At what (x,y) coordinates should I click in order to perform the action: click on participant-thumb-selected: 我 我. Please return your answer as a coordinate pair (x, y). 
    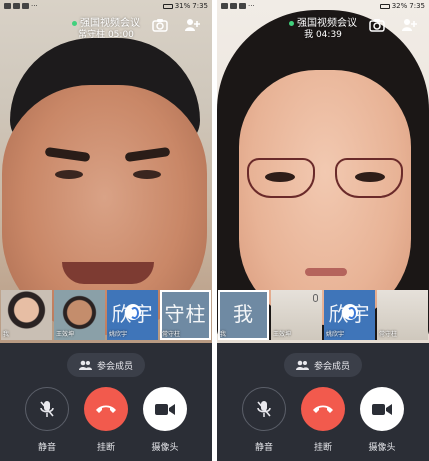
    Looking at the image, I should click on (243, 315).